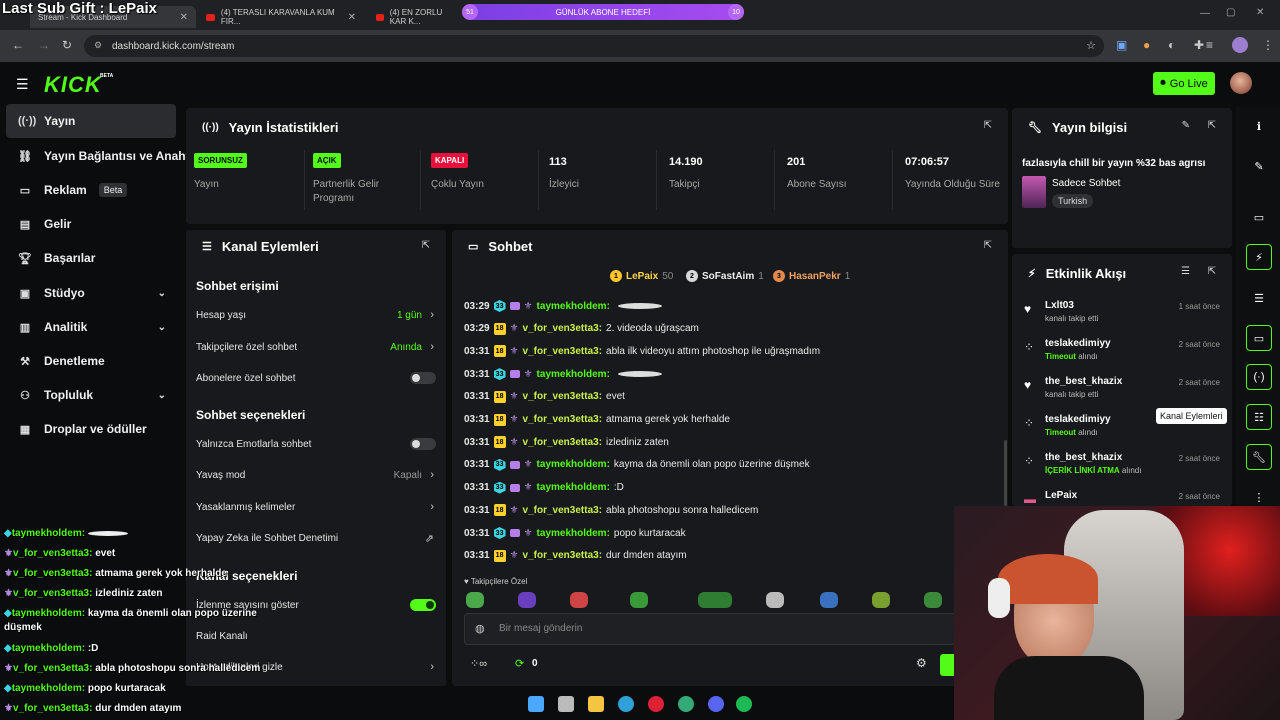 The width and height of the screenshot is (1280, 720). Describe the element at coordinates (281, 17) in the screenshot. I see `browser-tab: (4) TERASLI KARAVANLA KUM FIR... ✕` at that location.